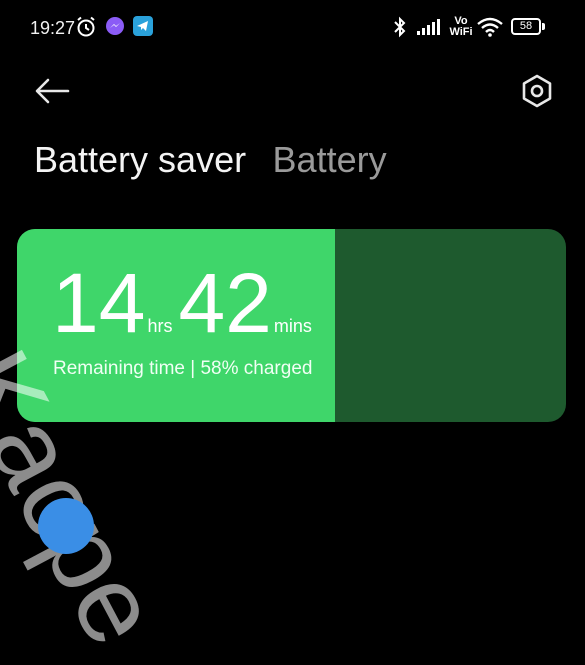 The image size is (585, 665). I want to click on status-bar: 19:27 Vo WiFi 58, so click(292, 29).